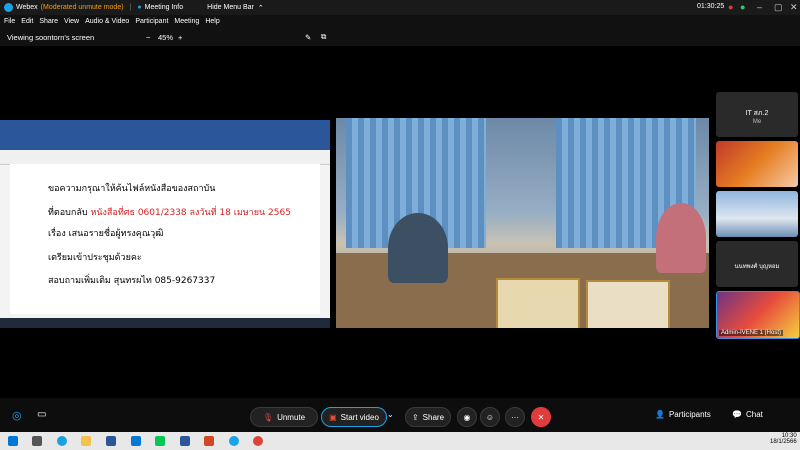 Image resolution: width=800 pixels, height=450 pixels. Describe the element at coordinates (308, 37) in the screenshot. I see `annotate-icon: ✎` at that location.